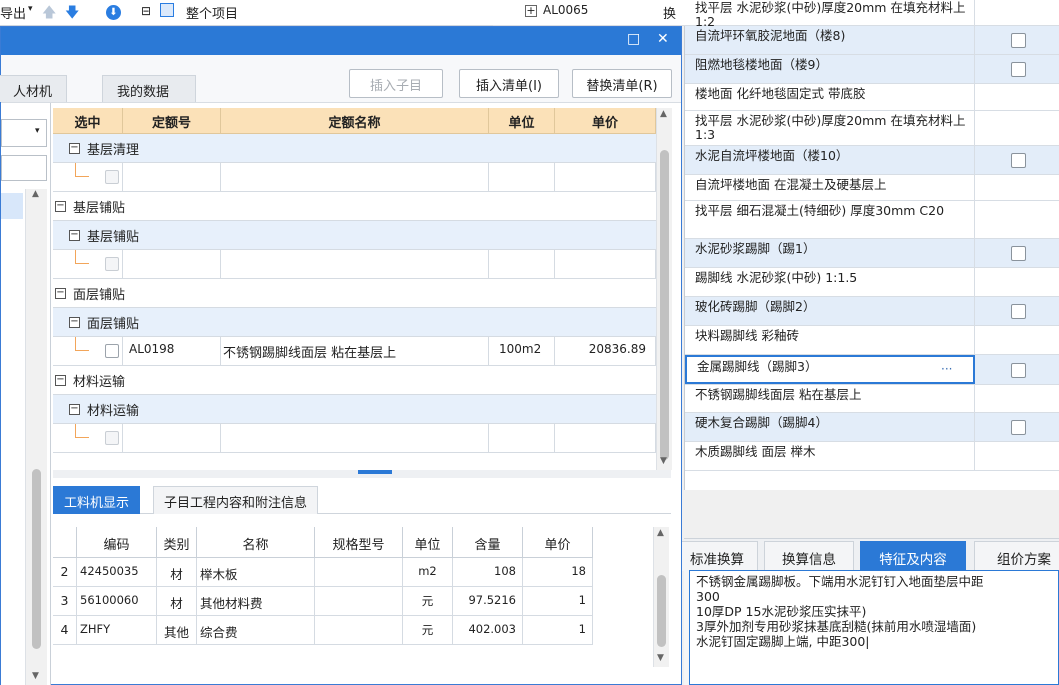 The height and width of the screenshot is (685, 1059). I want to click on tab-features: 特征及内容, so click(913, 556).